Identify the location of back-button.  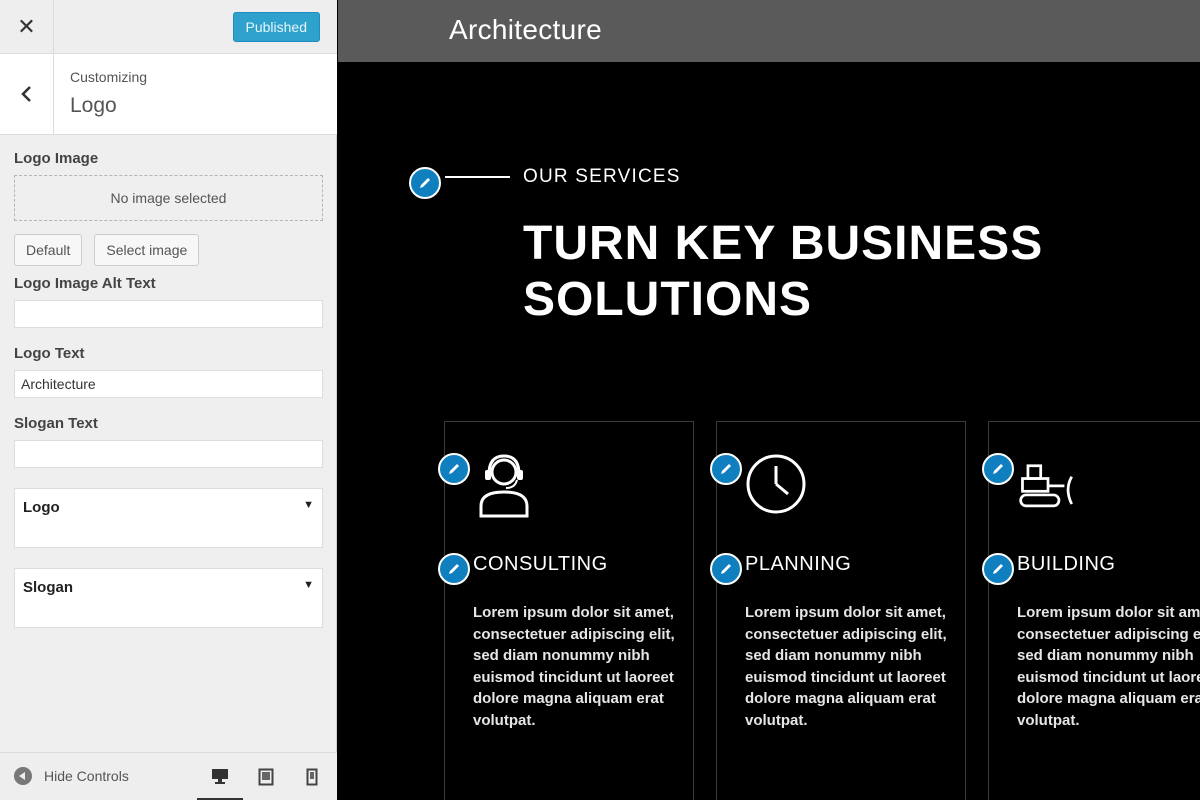
(27, 94).